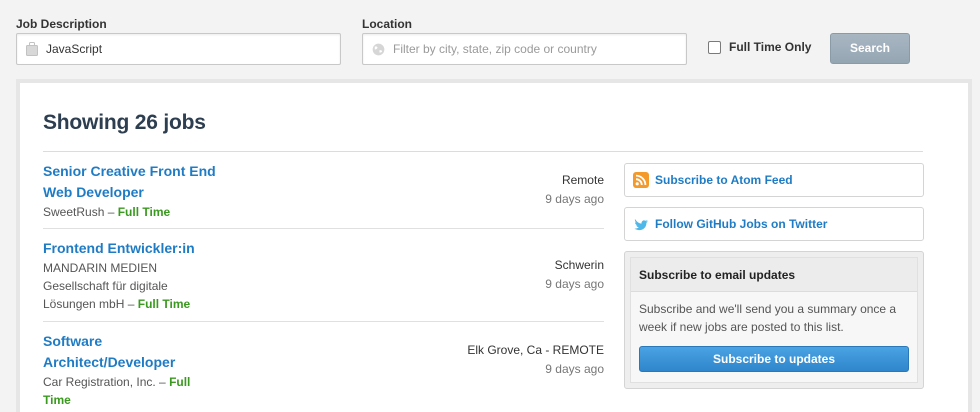 Image resolution: width=980 pixels, height=412 pixels. I want to click on page-title: Showing 26 jobs, so click(124, 122).